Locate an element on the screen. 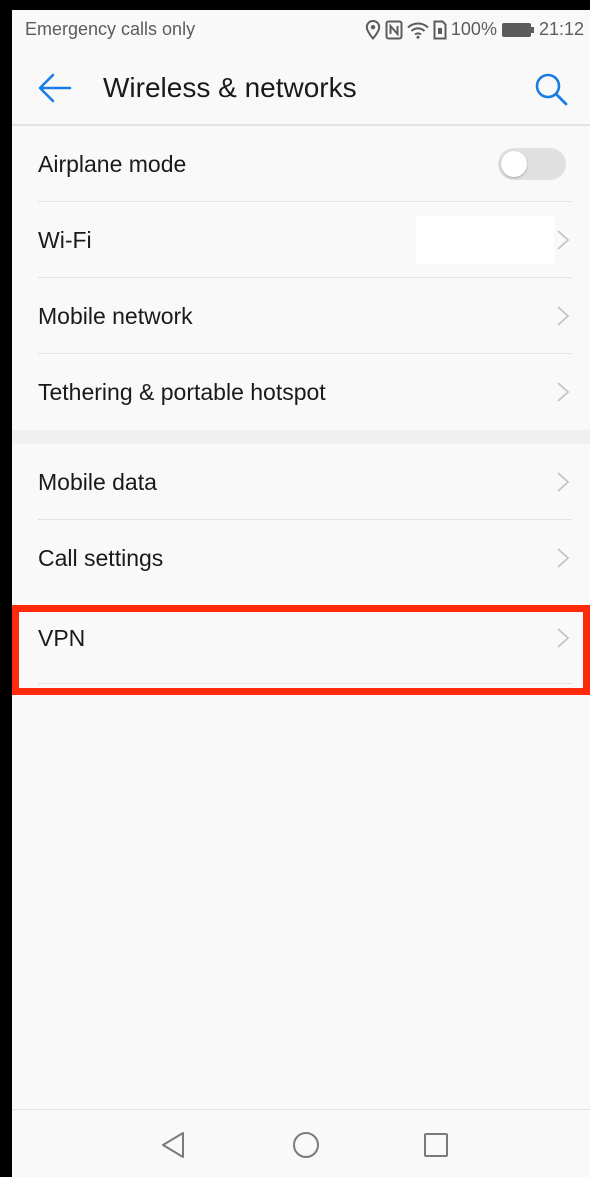 The image size is (590, 1177). page-title: Wireless & networks is located at coordinates (230, 87).